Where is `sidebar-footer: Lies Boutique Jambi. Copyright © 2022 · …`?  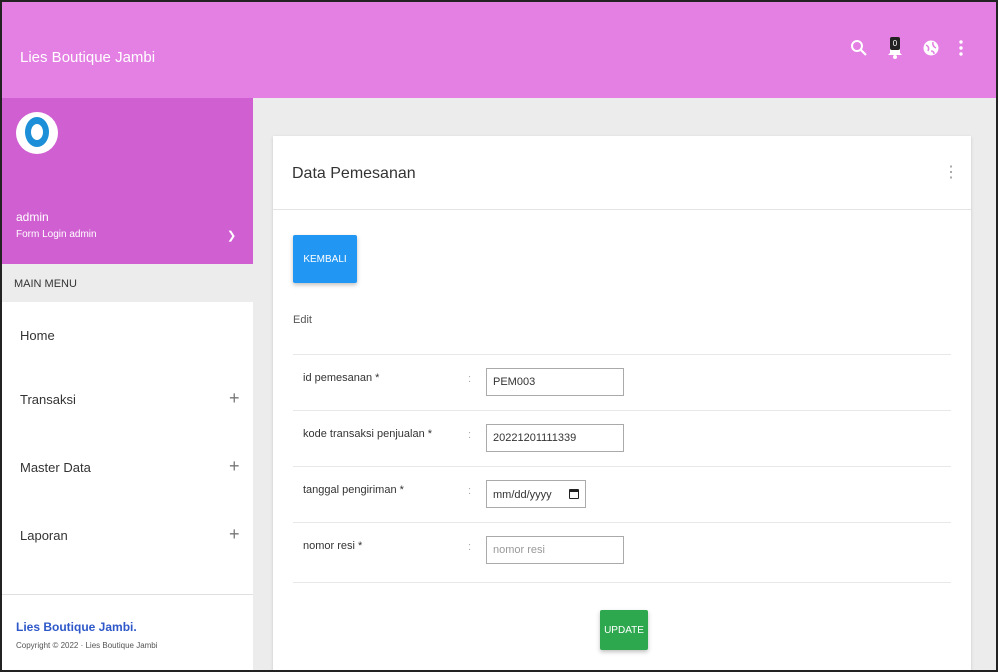 sidebar-footer: Lies Boutique Jambi. Copyright © 2022 · … is located at coordinates (127, 632).